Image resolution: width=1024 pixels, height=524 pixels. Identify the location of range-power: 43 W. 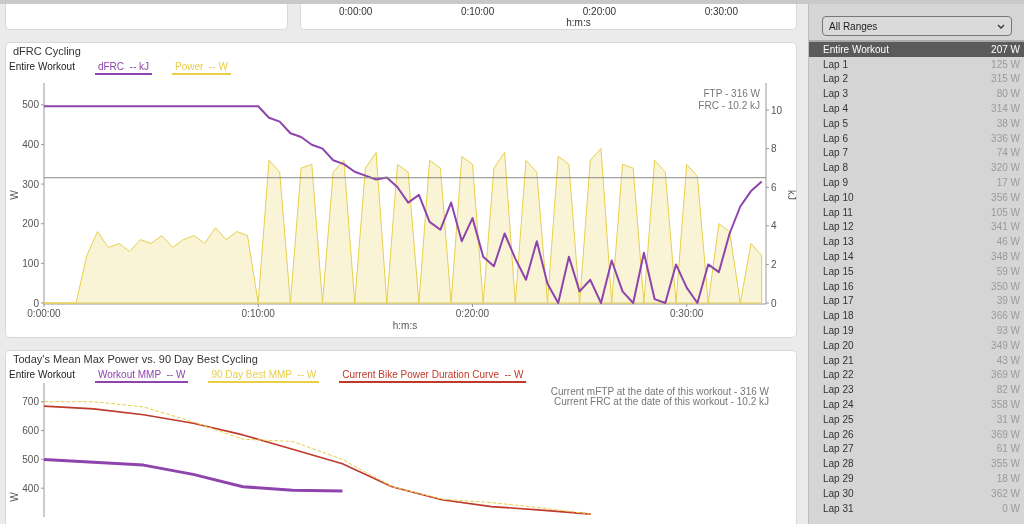
(1008, 360).